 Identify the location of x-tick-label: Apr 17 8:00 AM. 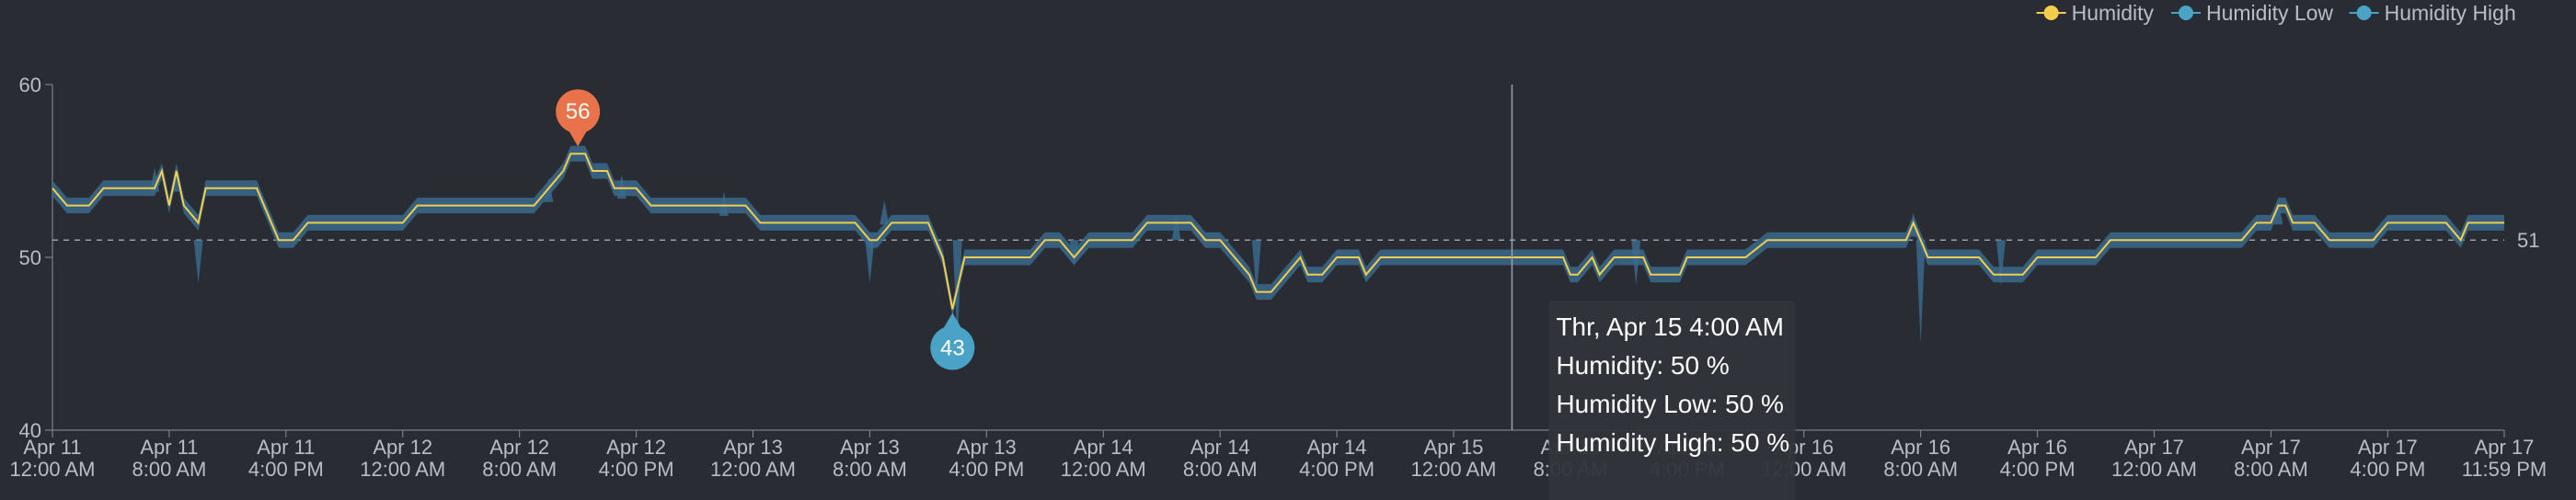
(2271, 458).